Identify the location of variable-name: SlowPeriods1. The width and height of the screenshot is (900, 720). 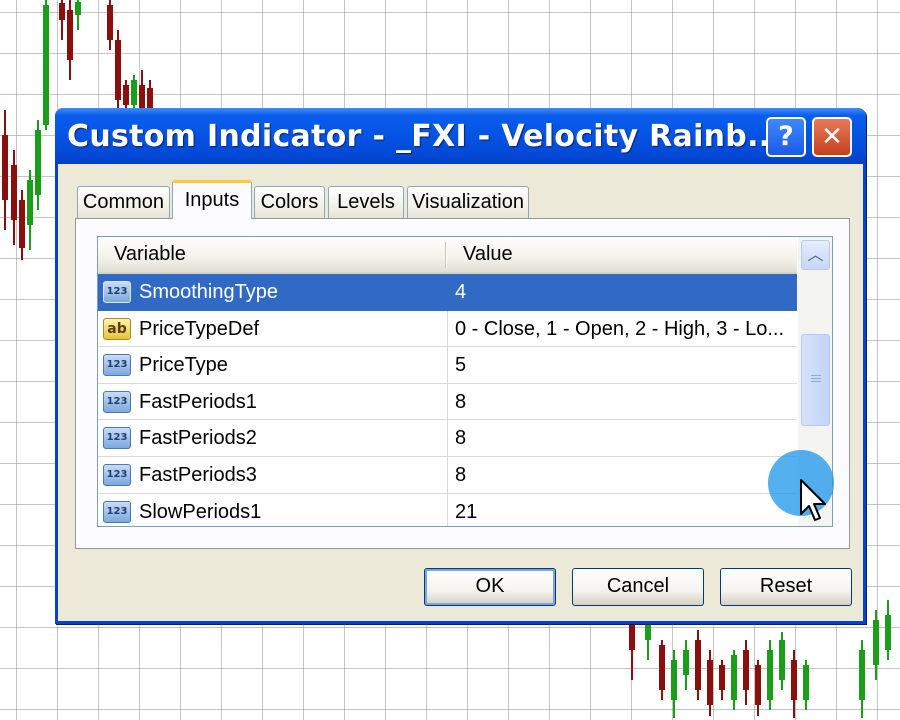
(200, 511).